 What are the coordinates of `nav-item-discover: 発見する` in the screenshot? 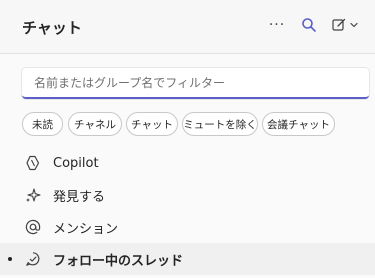 It's located at (187, 195).